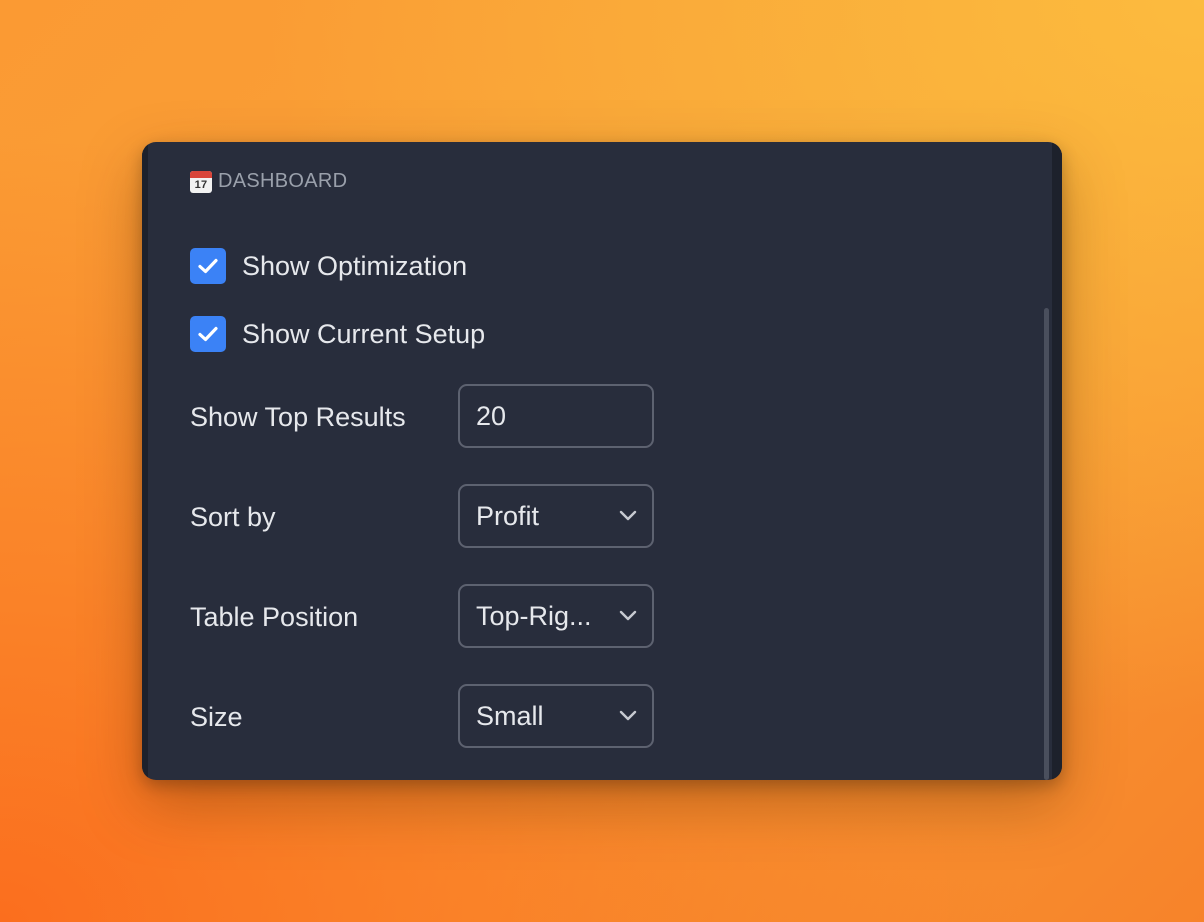  I want to click on show-optimization-checkbox, so click(208, 266).